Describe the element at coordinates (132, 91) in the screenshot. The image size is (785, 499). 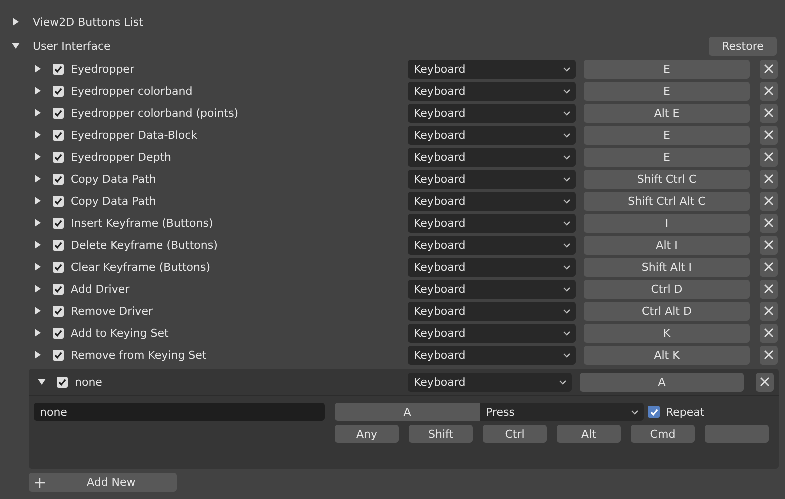
I see `keymap-item-name: Eyedropper colorband` at that location.